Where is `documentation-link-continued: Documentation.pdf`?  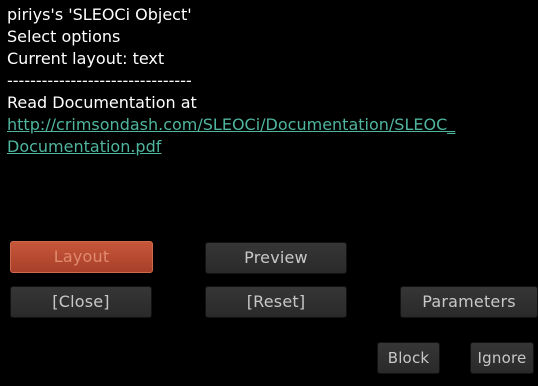 documentation-link-continued: Documentation.pdf is located at coordinates (271, 147).